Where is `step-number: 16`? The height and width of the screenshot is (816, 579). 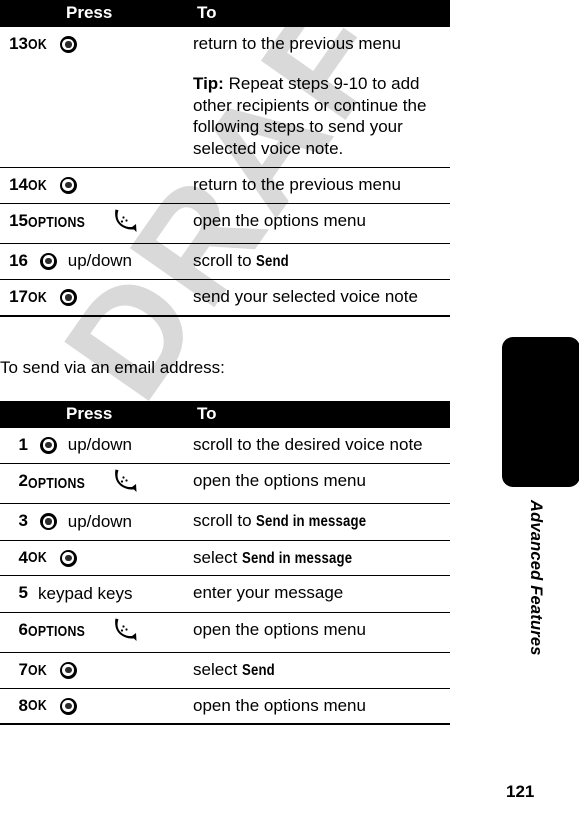
step-number: 16 is located at coordinates (14, 261).